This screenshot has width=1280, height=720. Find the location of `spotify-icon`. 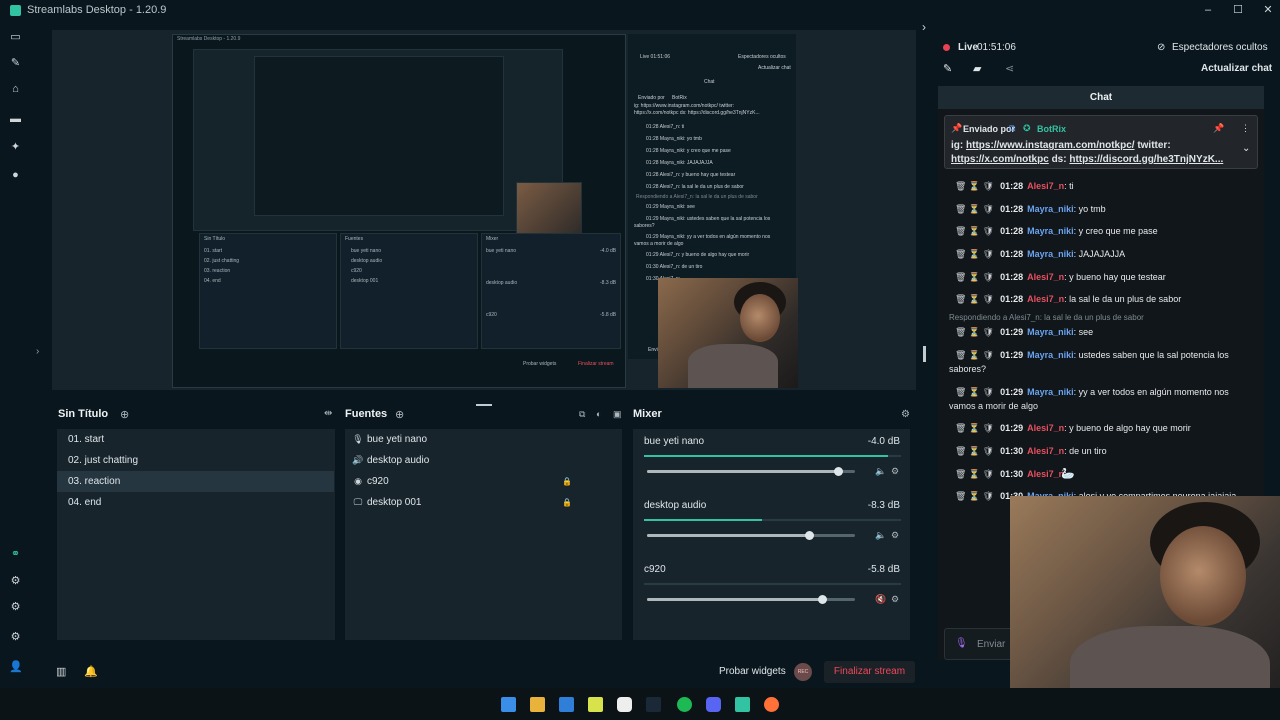

spotify-icon is located at coordinates (684, 704).